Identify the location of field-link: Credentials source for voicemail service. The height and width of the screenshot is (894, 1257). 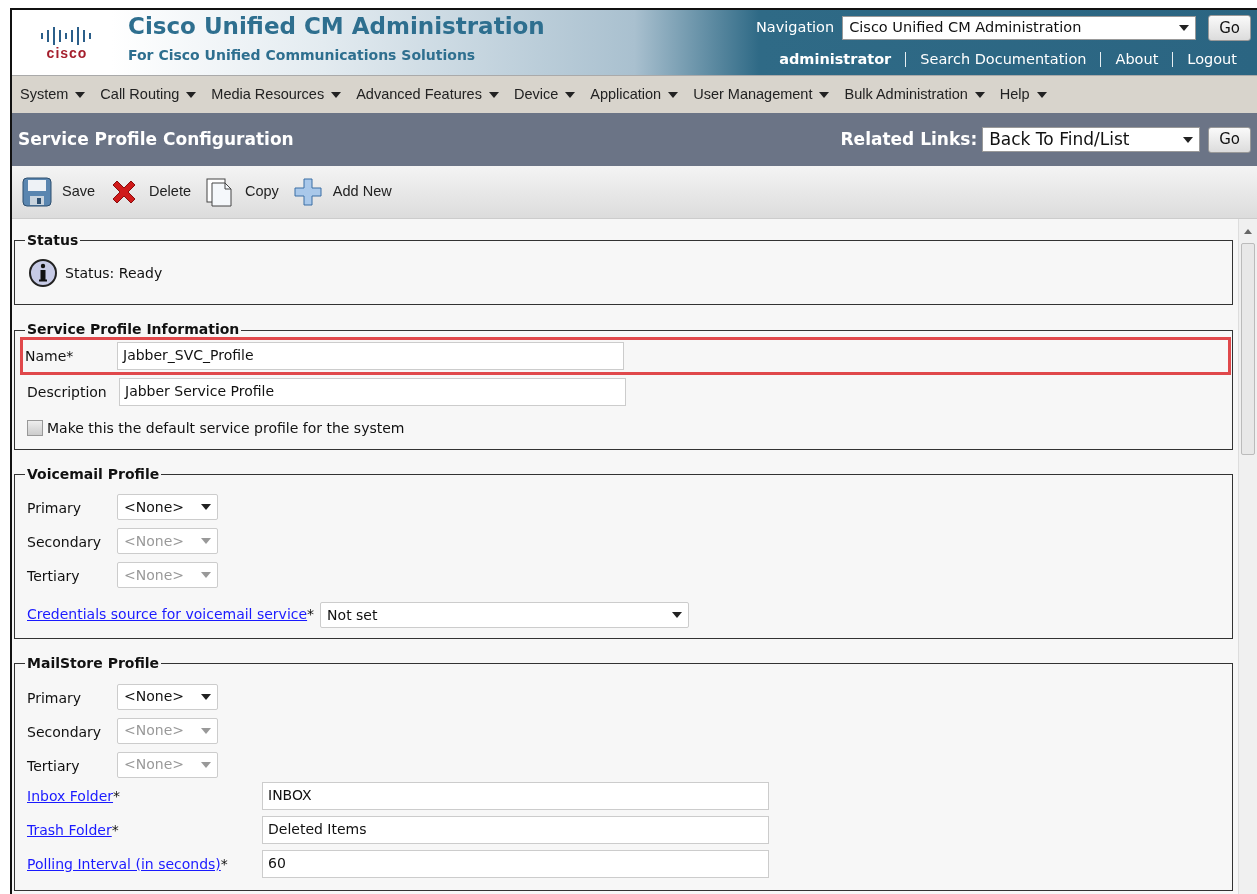
(167, 615).